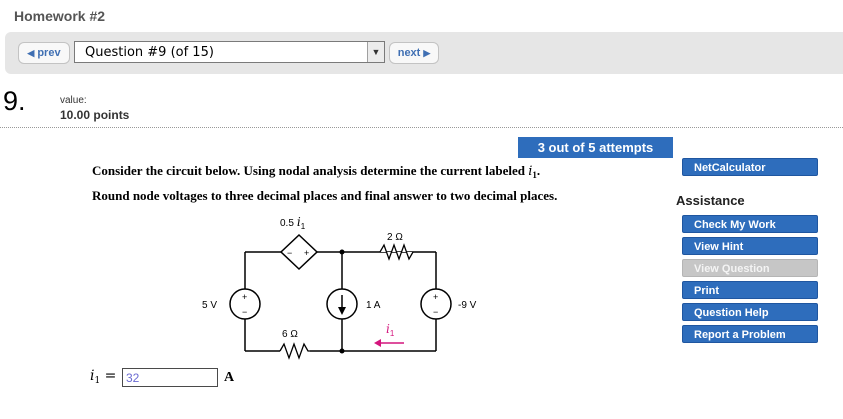 The width and height of the screenshot is (843, 419). I want to click on dep-source-label: 0.5 i1, so click(293, 223).